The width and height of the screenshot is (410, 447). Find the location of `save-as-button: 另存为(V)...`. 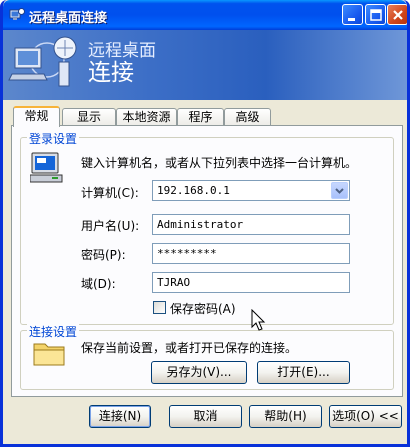

save-as-button: 另存为(V)... is located at coordinates (199, 372).